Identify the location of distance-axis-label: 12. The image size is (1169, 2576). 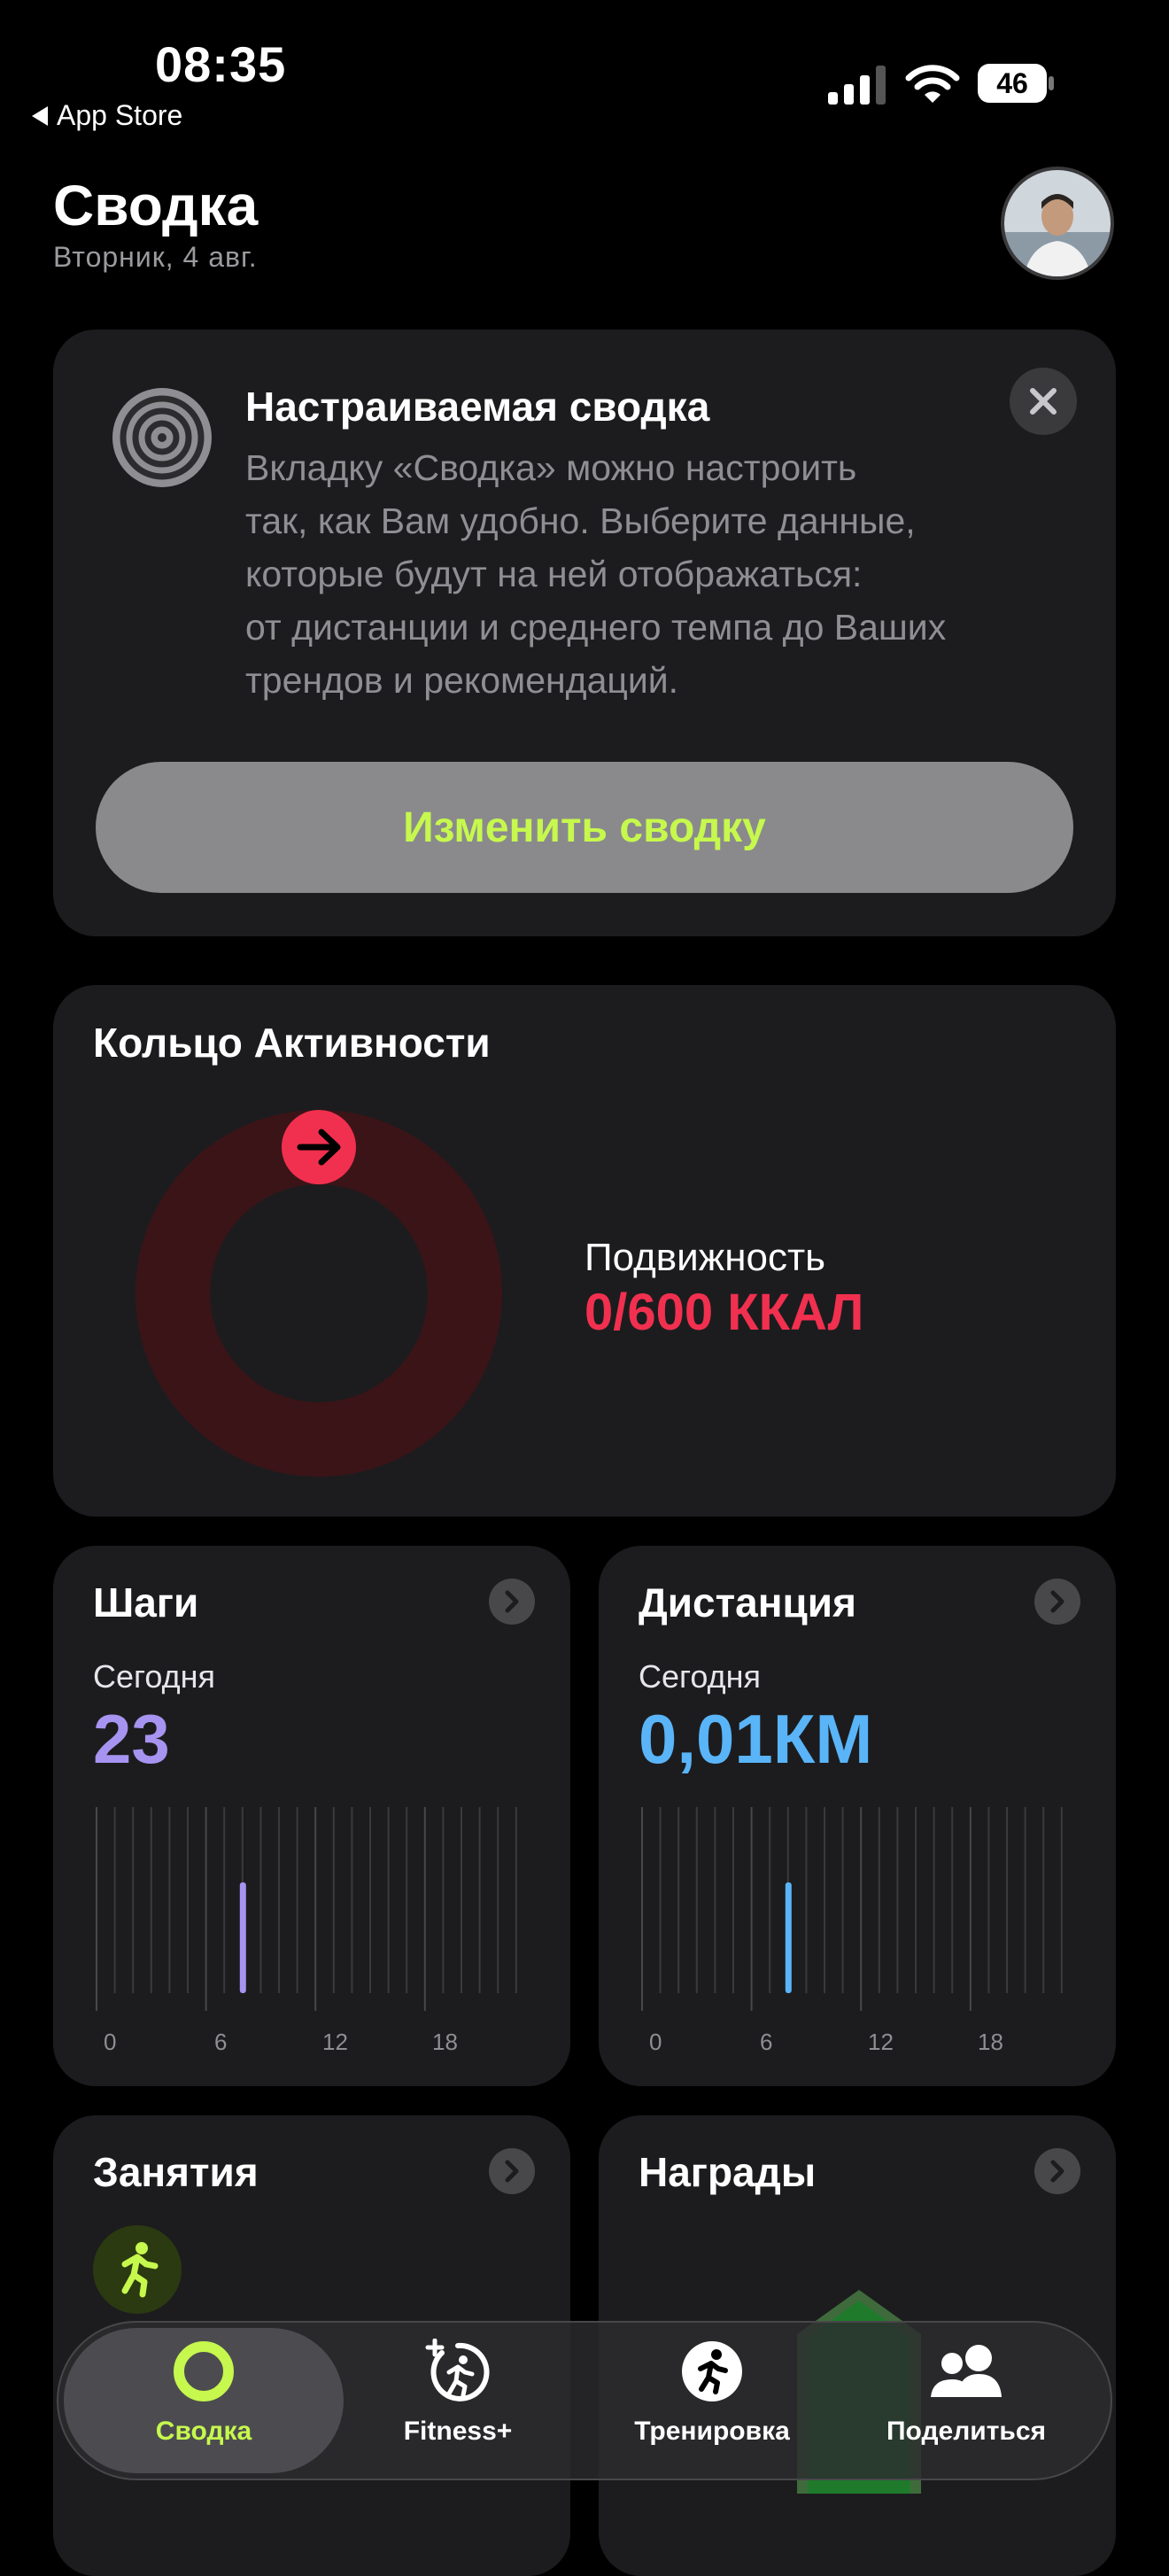
(881, 2042).